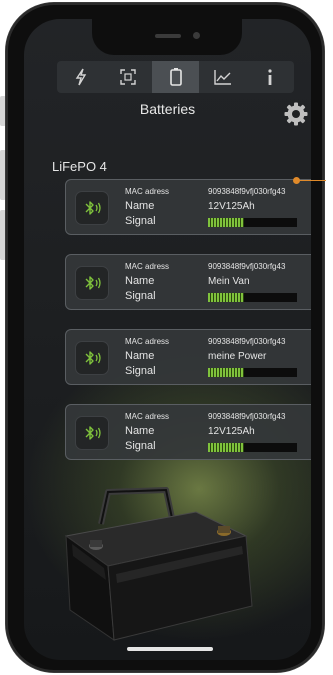 This screenshot has height=675, width=333. I want to click on info-icon, so click(270, 77).